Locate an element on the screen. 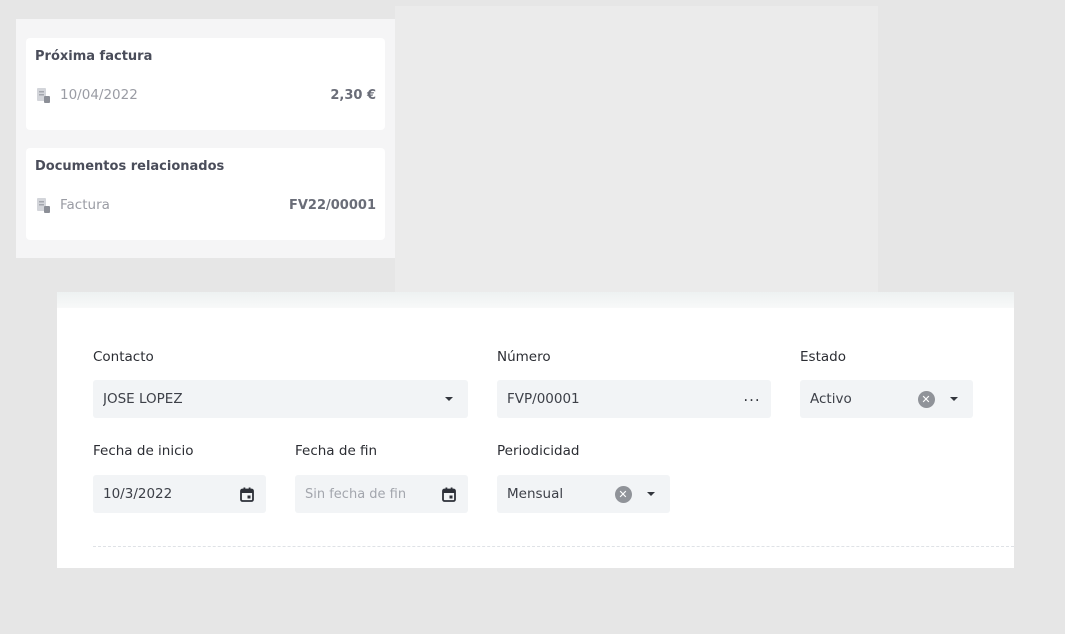  numero-value: FVP/00001 is located at coordinates (543, 399).